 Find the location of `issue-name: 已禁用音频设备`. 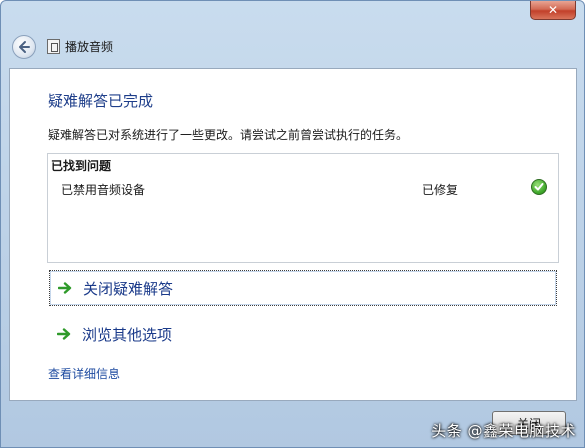

issue-name: 已禁用音频设备 is located at coordinates (103, 190).